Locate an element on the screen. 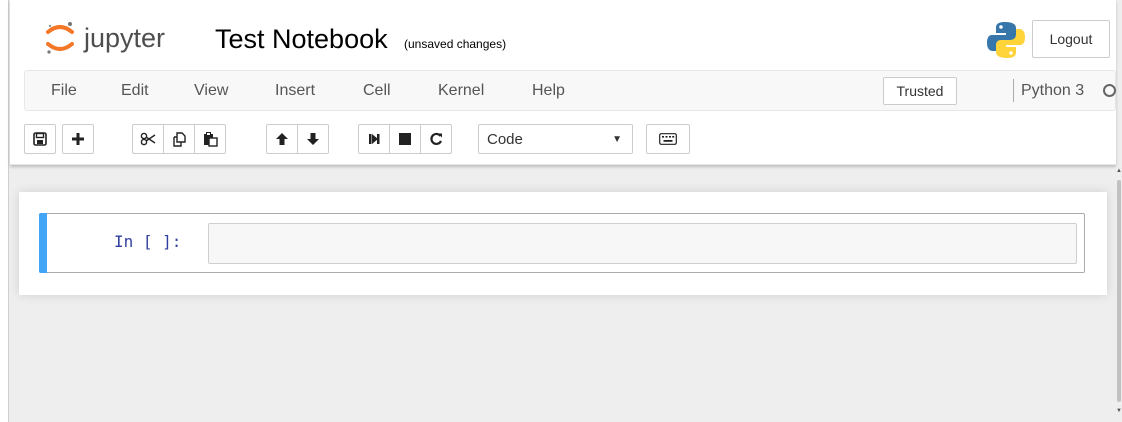 The image size is (1122, 422). cell-type-select: Code ▼ is located at coordinates (555, 139).